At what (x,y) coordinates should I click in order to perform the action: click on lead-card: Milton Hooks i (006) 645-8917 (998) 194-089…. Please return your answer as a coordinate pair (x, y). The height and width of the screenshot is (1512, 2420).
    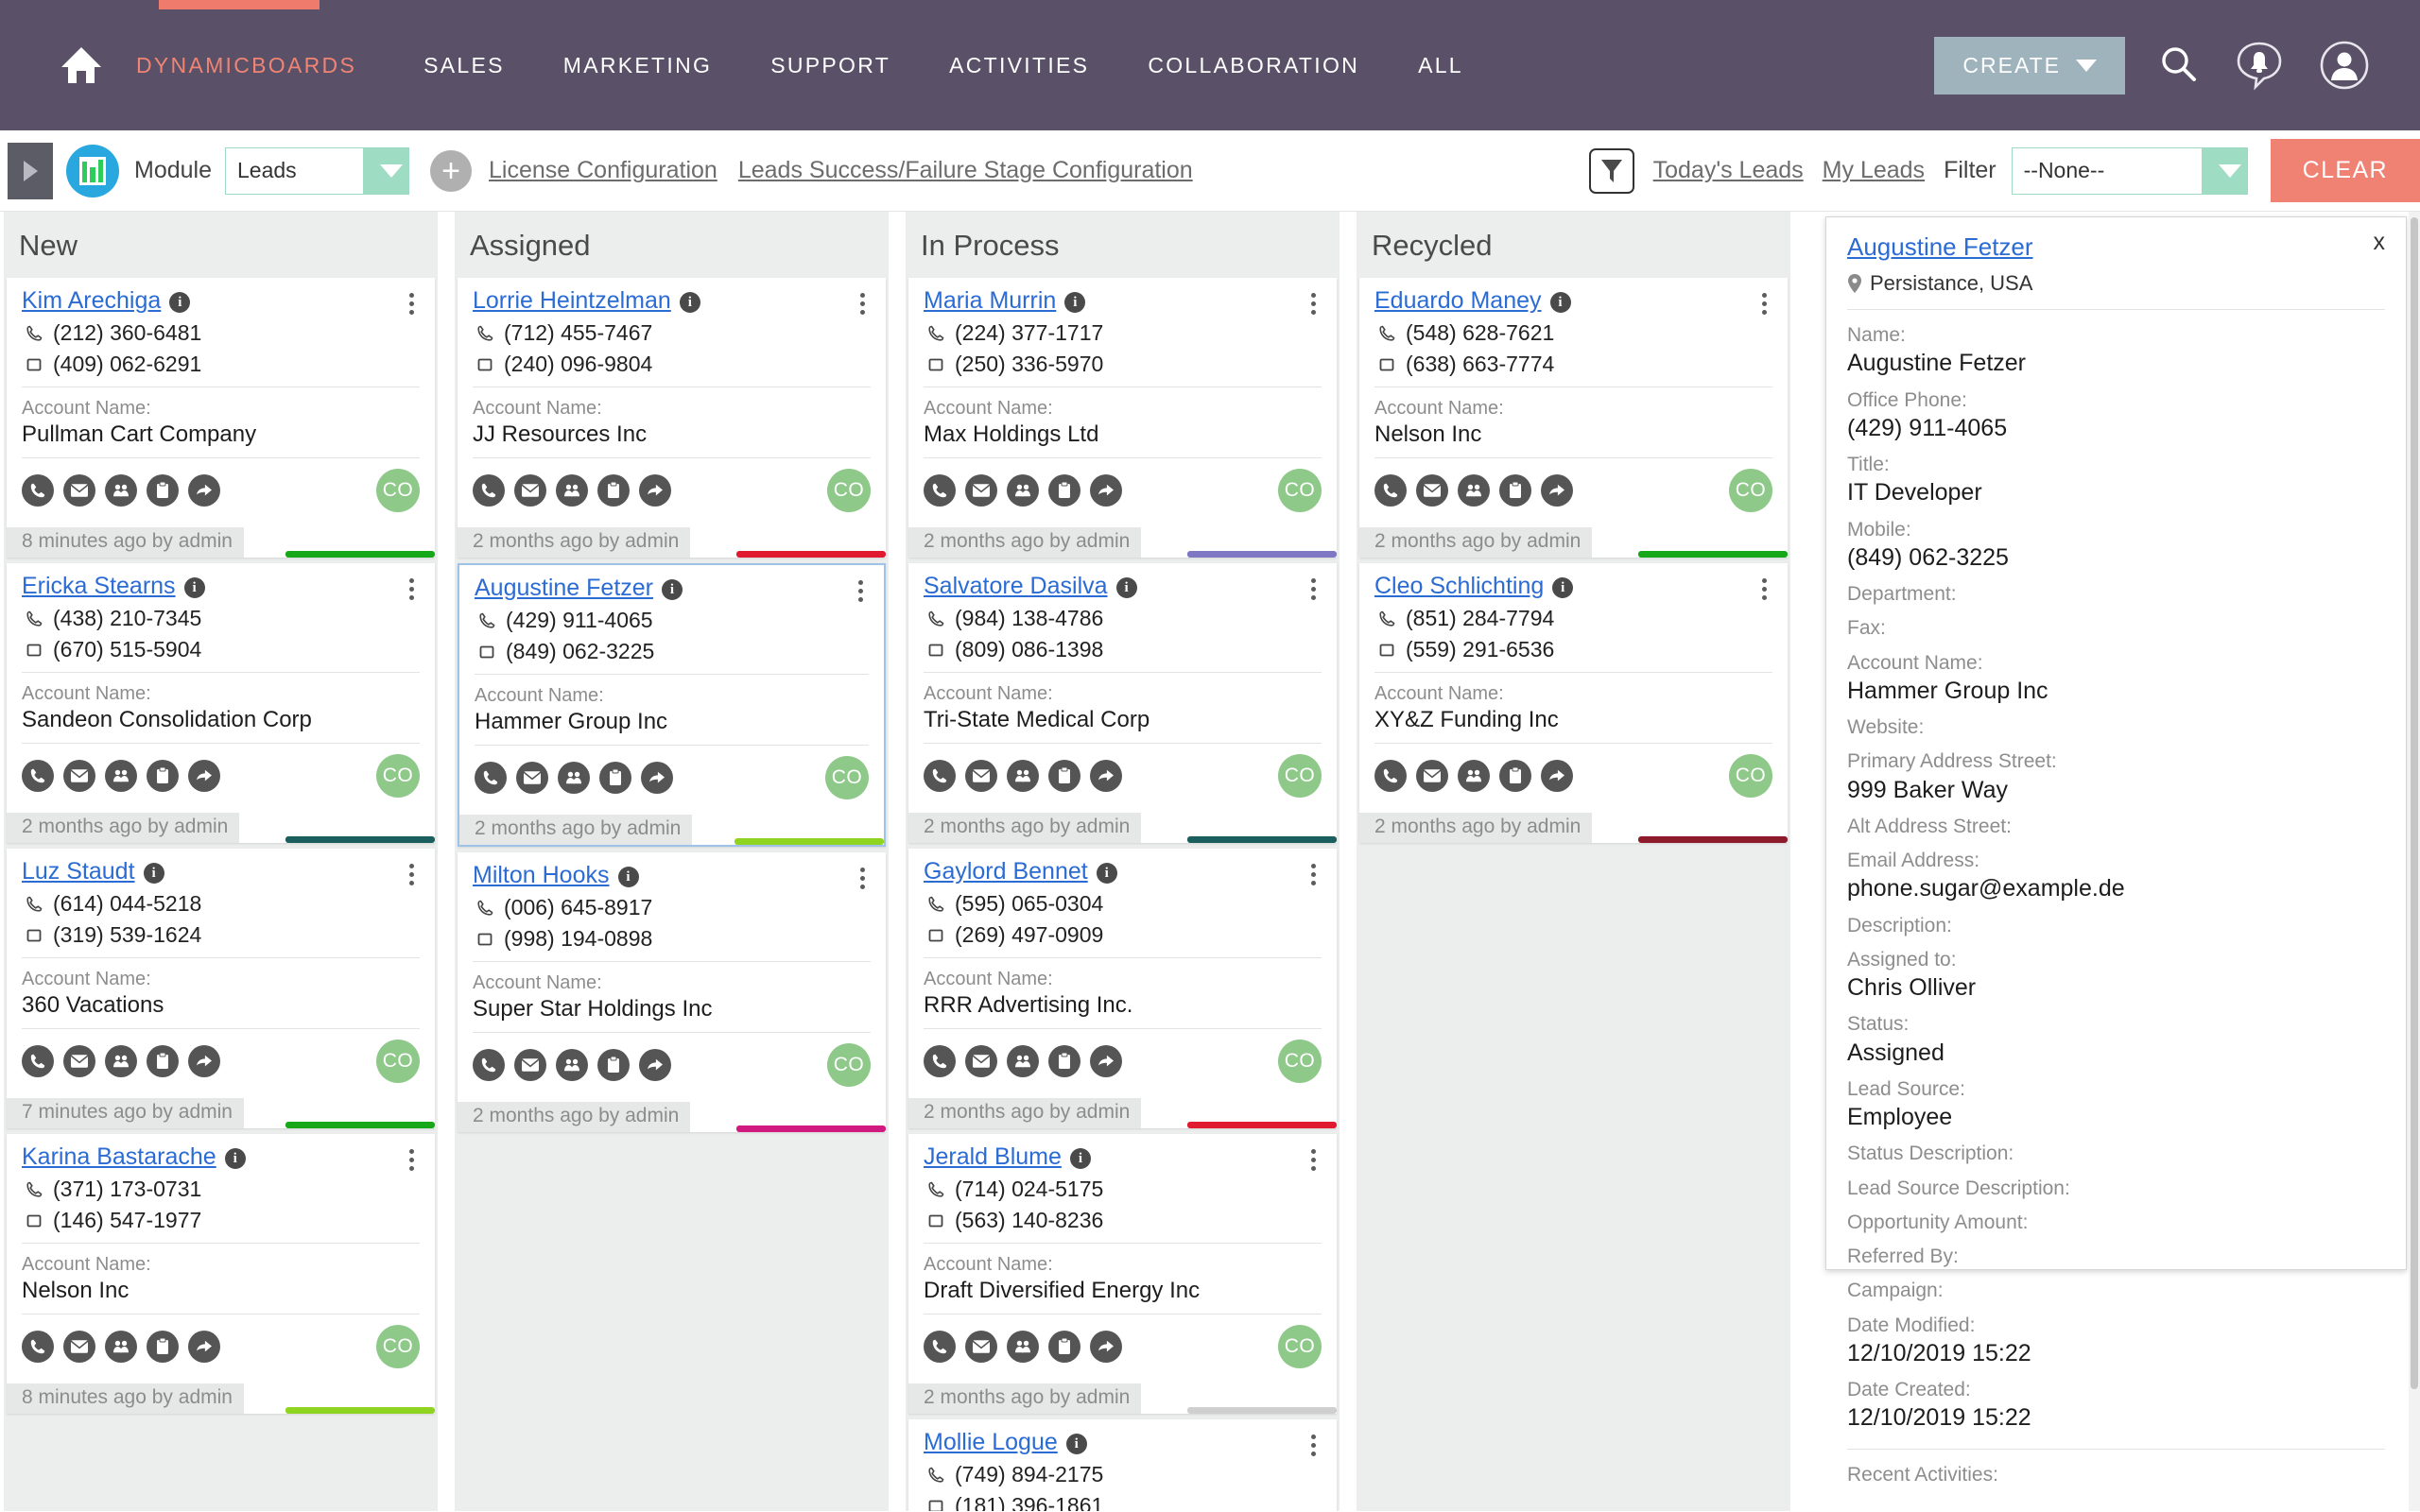
    Looking at the image, I should click on (672, 992).